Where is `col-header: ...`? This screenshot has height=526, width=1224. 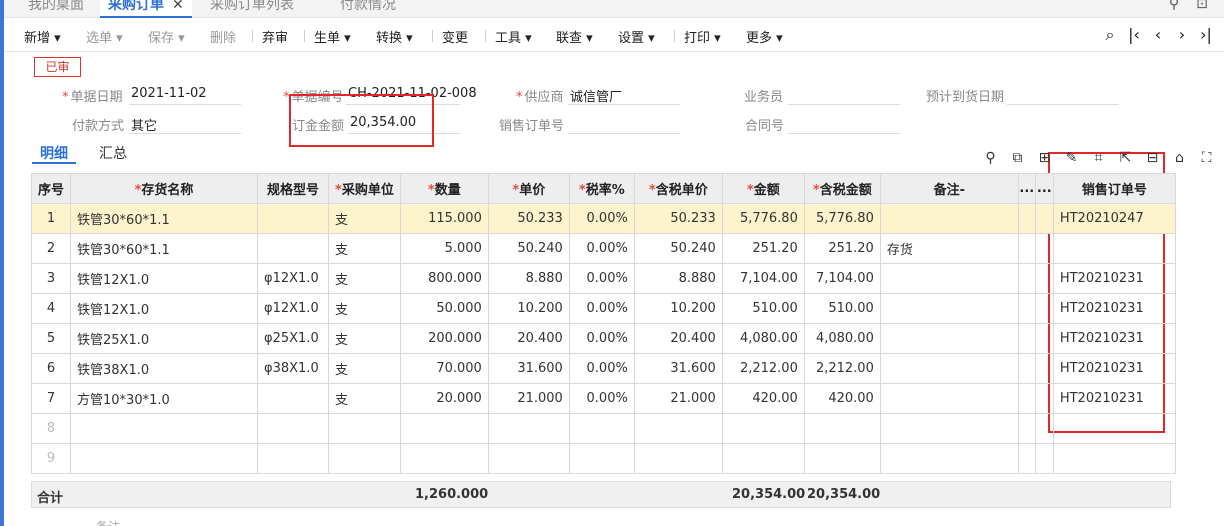
col-header: ... is located at coordinates (1026, 188).